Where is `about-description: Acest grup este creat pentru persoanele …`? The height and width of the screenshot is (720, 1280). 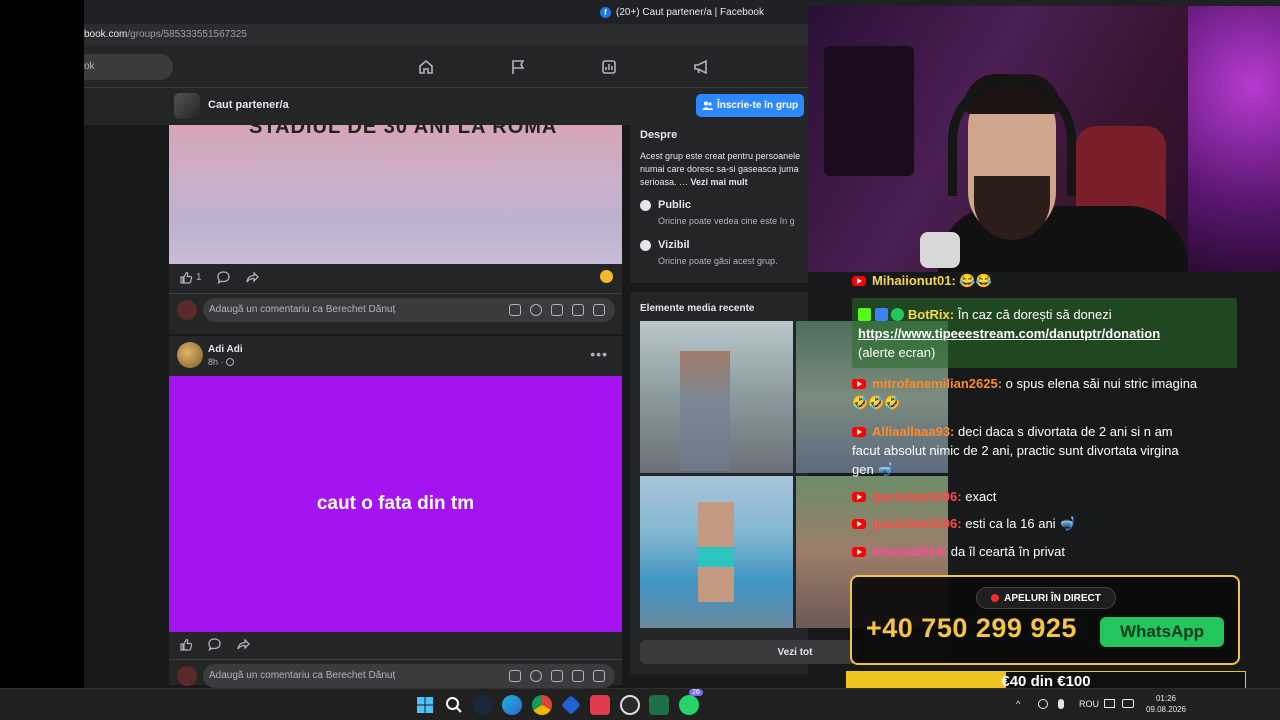
about-description: Acest grup este creat pentru persoanele … is located at coordinates (735, 169).